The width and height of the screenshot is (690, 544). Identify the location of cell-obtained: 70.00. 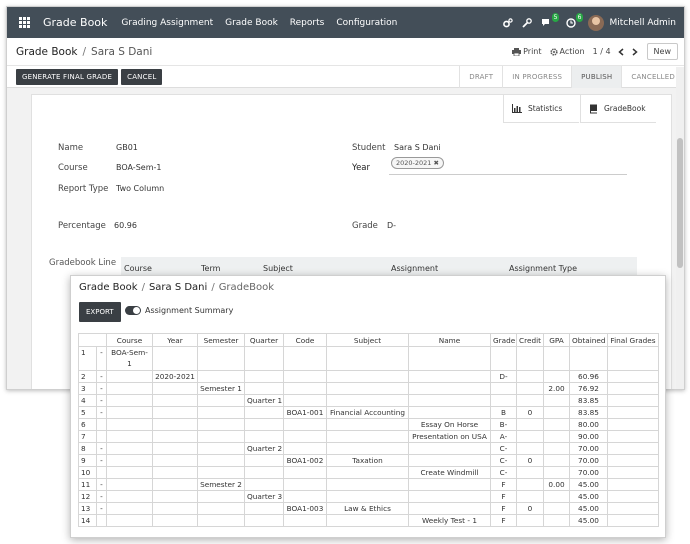
(588, 448).